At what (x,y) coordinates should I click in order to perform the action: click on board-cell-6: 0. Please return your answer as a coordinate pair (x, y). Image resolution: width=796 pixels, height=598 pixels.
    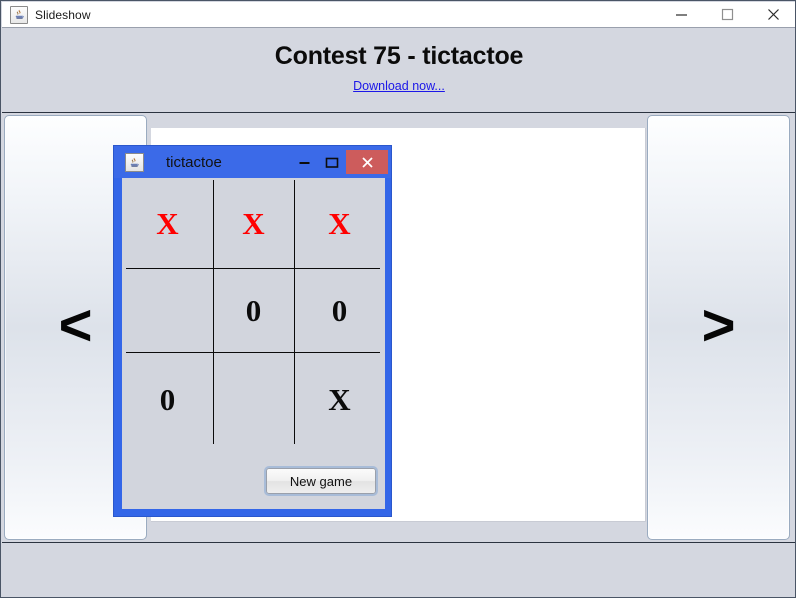
    Looking at the image, I should click on (167, 399).